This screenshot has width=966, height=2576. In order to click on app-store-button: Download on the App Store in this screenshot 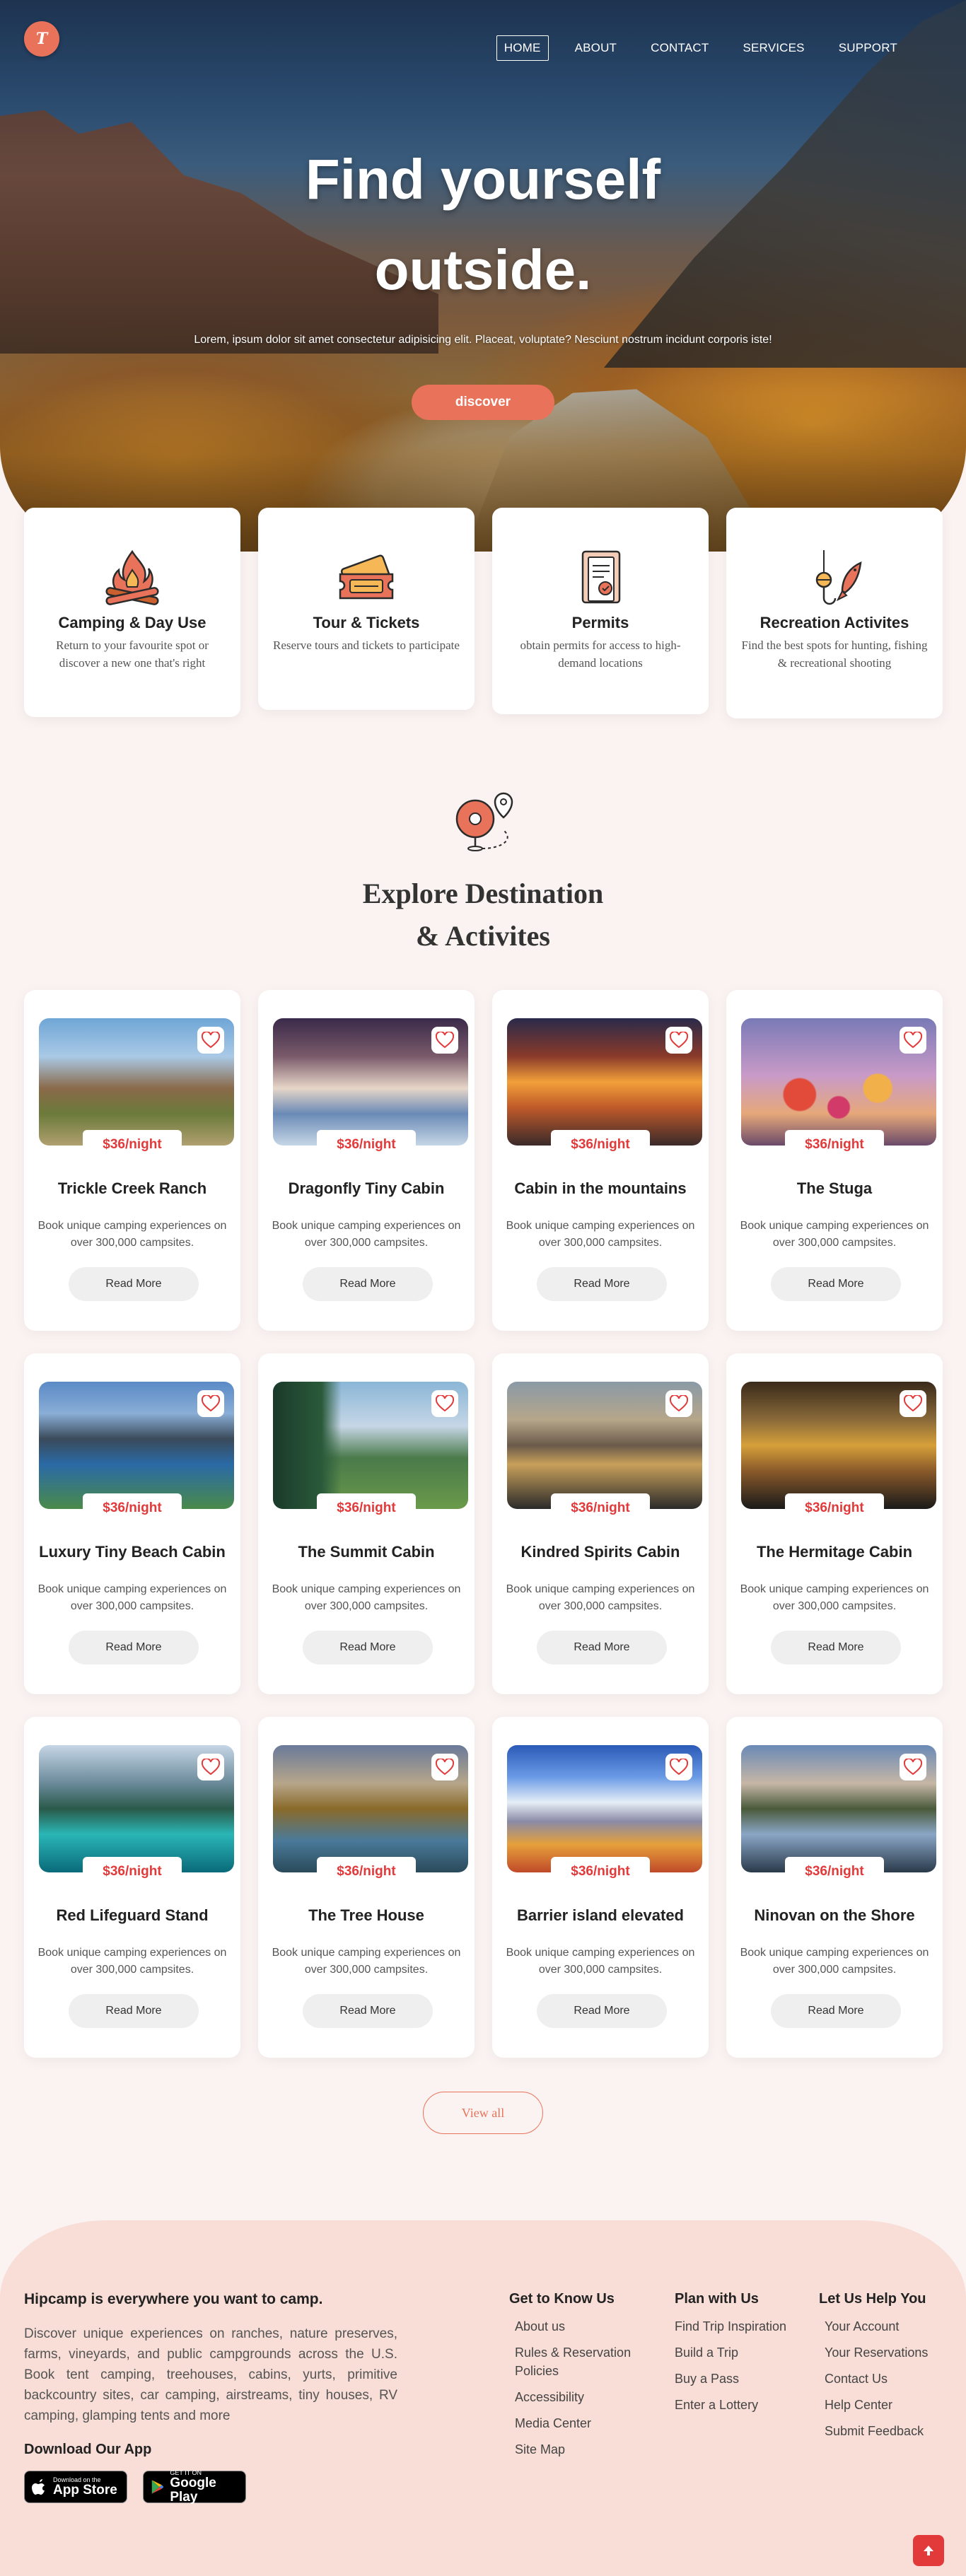, I will do `click(75, 2487)`.